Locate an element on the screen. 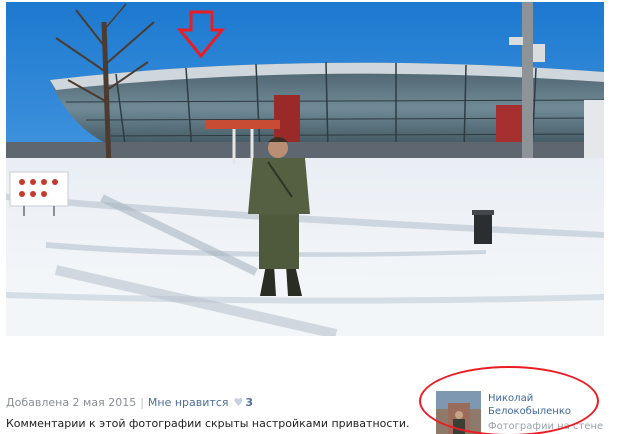 The width and height of the screenshot is (620, 434). post-meta: Добавлена 2 мая 2015 | Мне нравится ♥ 3 is located at coordinates (129, 402).